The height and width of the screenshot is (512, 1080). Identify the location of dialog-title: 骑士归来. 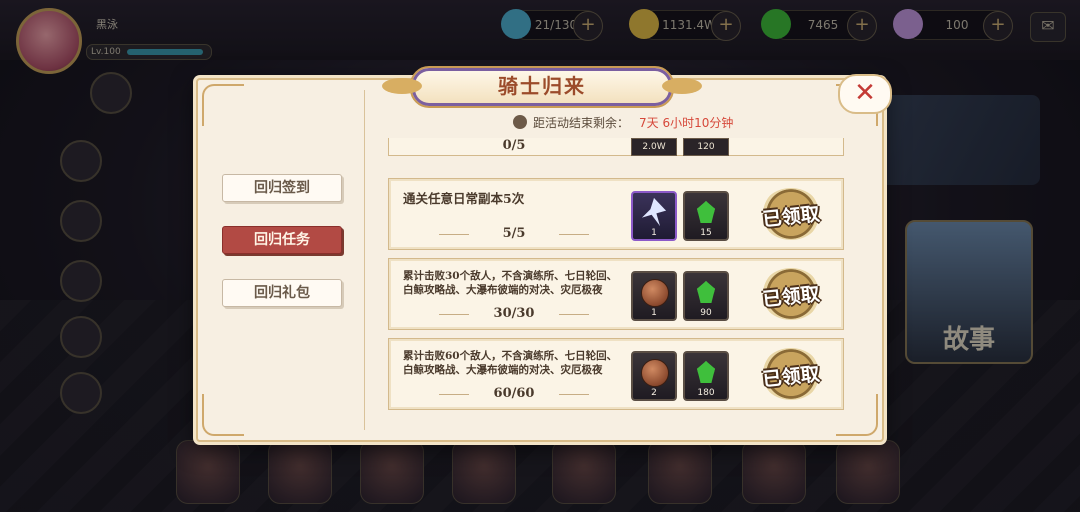
(542, 86).